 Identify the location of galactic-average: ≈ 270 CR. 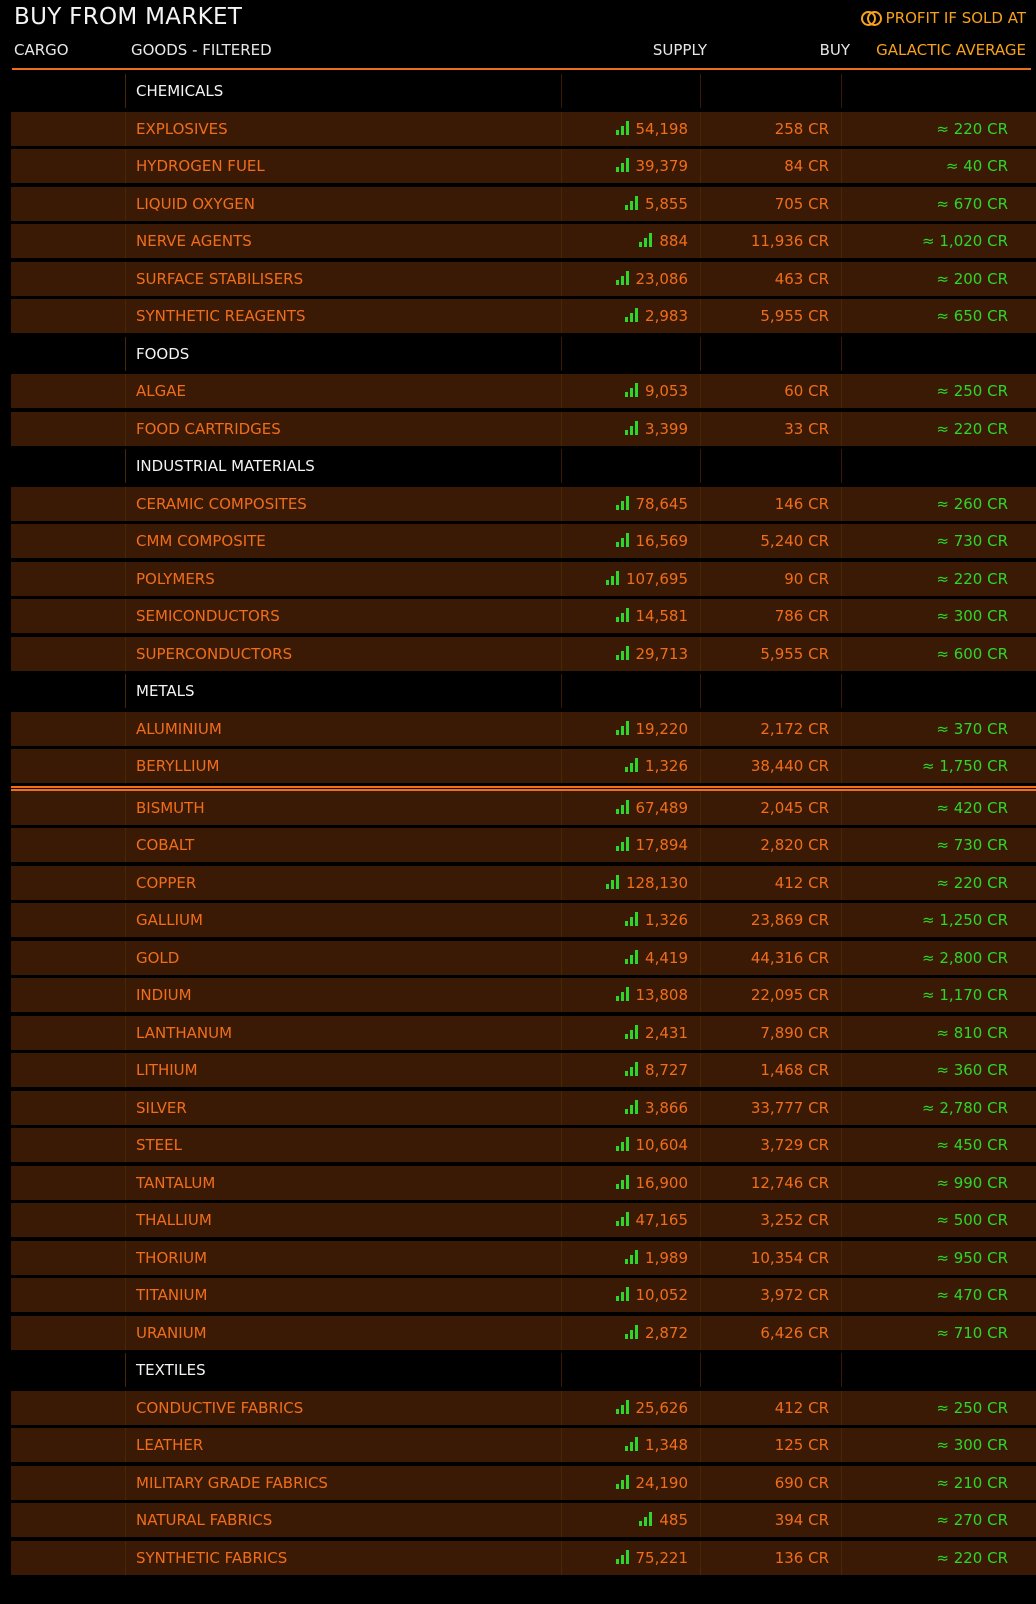
(938, 1520).